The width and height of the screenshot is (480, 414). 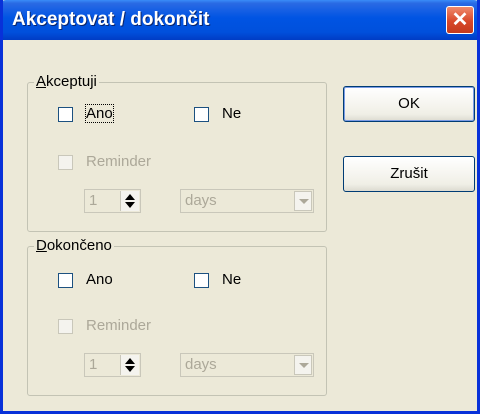 What do you see at coordinates (201, 114) in the screenshot?
I see `accepted-no-checkbox` at bounding box center [201, 114].